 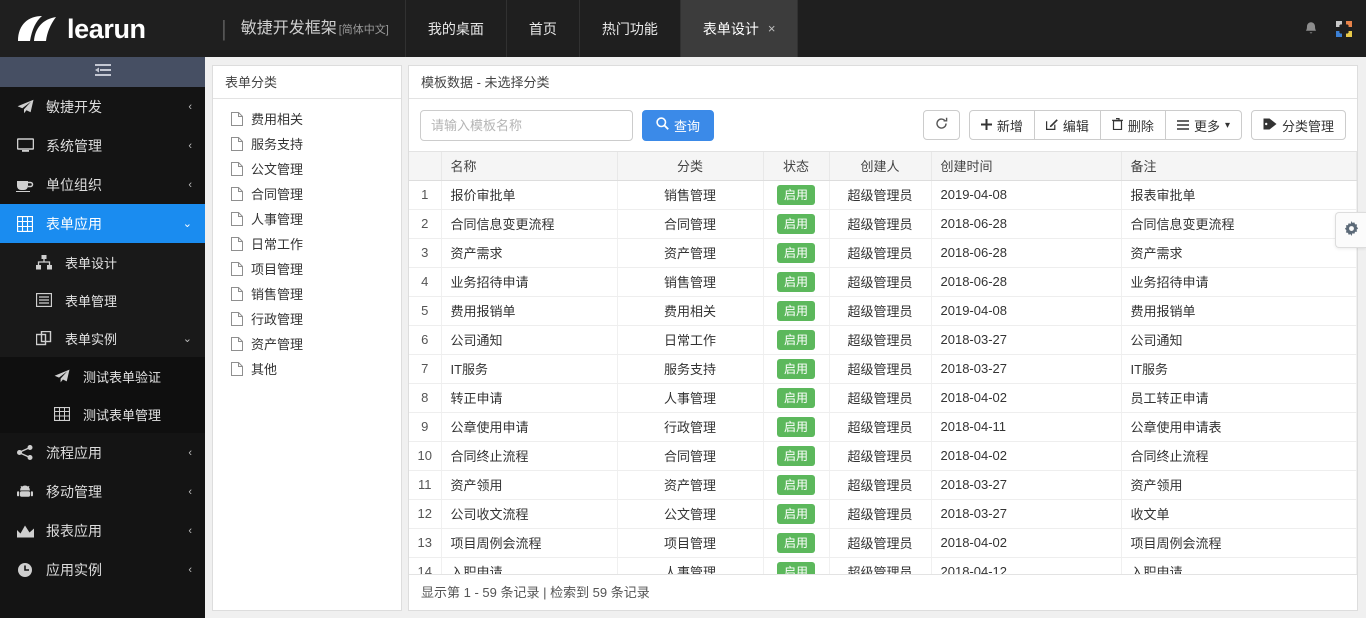 I want to click on row-category-cell: 人事管理, so click(x=690, y=398).